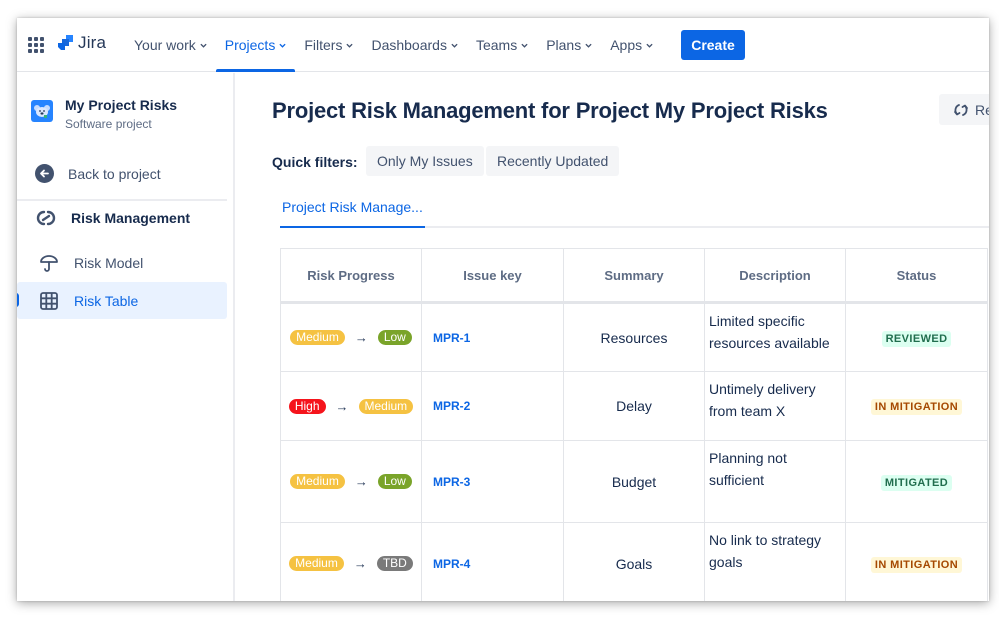 The image size is (999, 620). Describe the element at coordinates (44, 173) in the screenshot. I see `arrow-left-icon` at that location.